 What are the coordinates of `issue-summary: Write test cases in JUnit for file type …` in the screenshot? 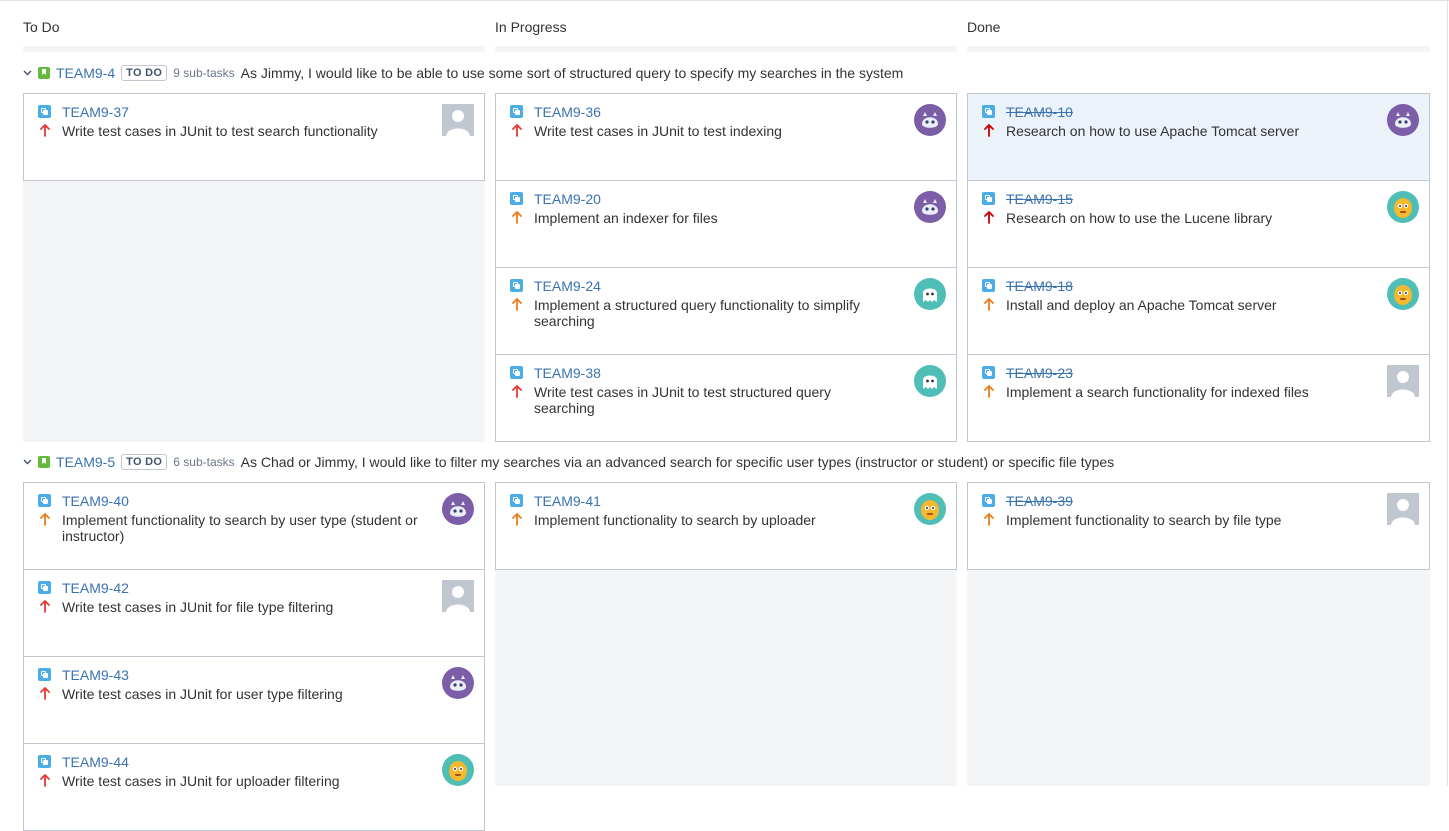 It's located at (198, 607).